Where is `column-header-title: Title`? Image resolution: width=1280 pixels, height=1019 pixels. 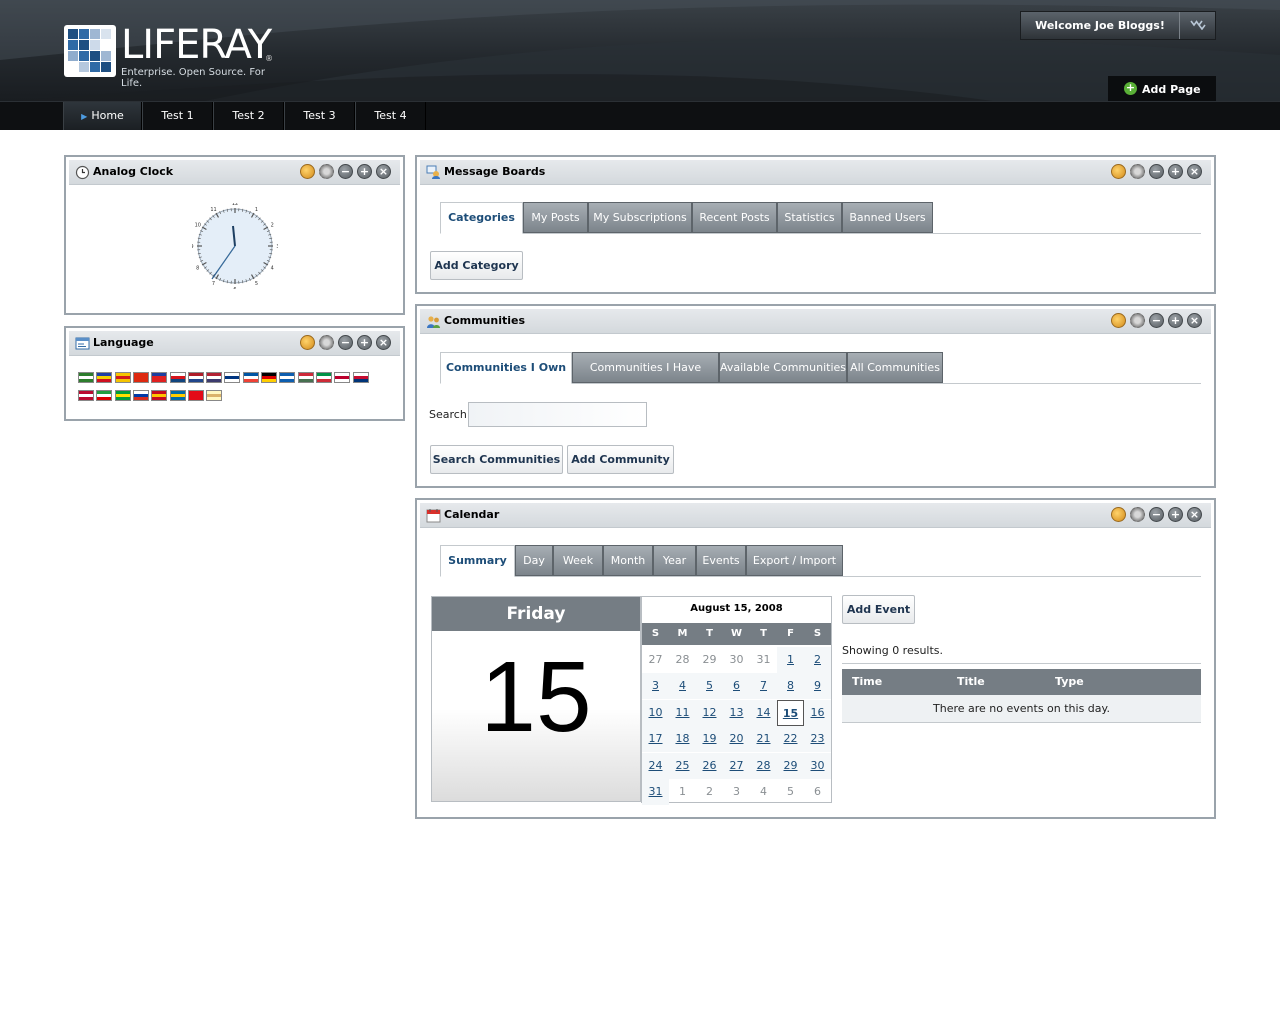
column-header-title: Title is located at coordinates (971, 682).